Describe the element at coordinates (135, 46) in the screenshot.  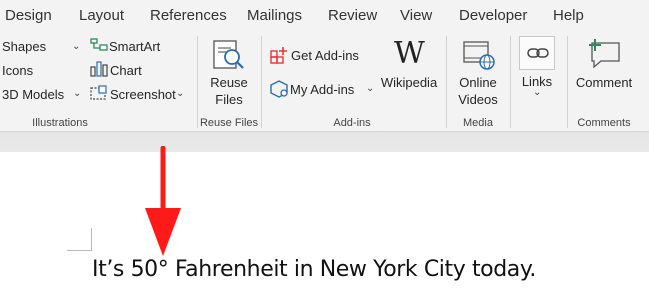
I see `smartart-label: SmartArt` at that location.